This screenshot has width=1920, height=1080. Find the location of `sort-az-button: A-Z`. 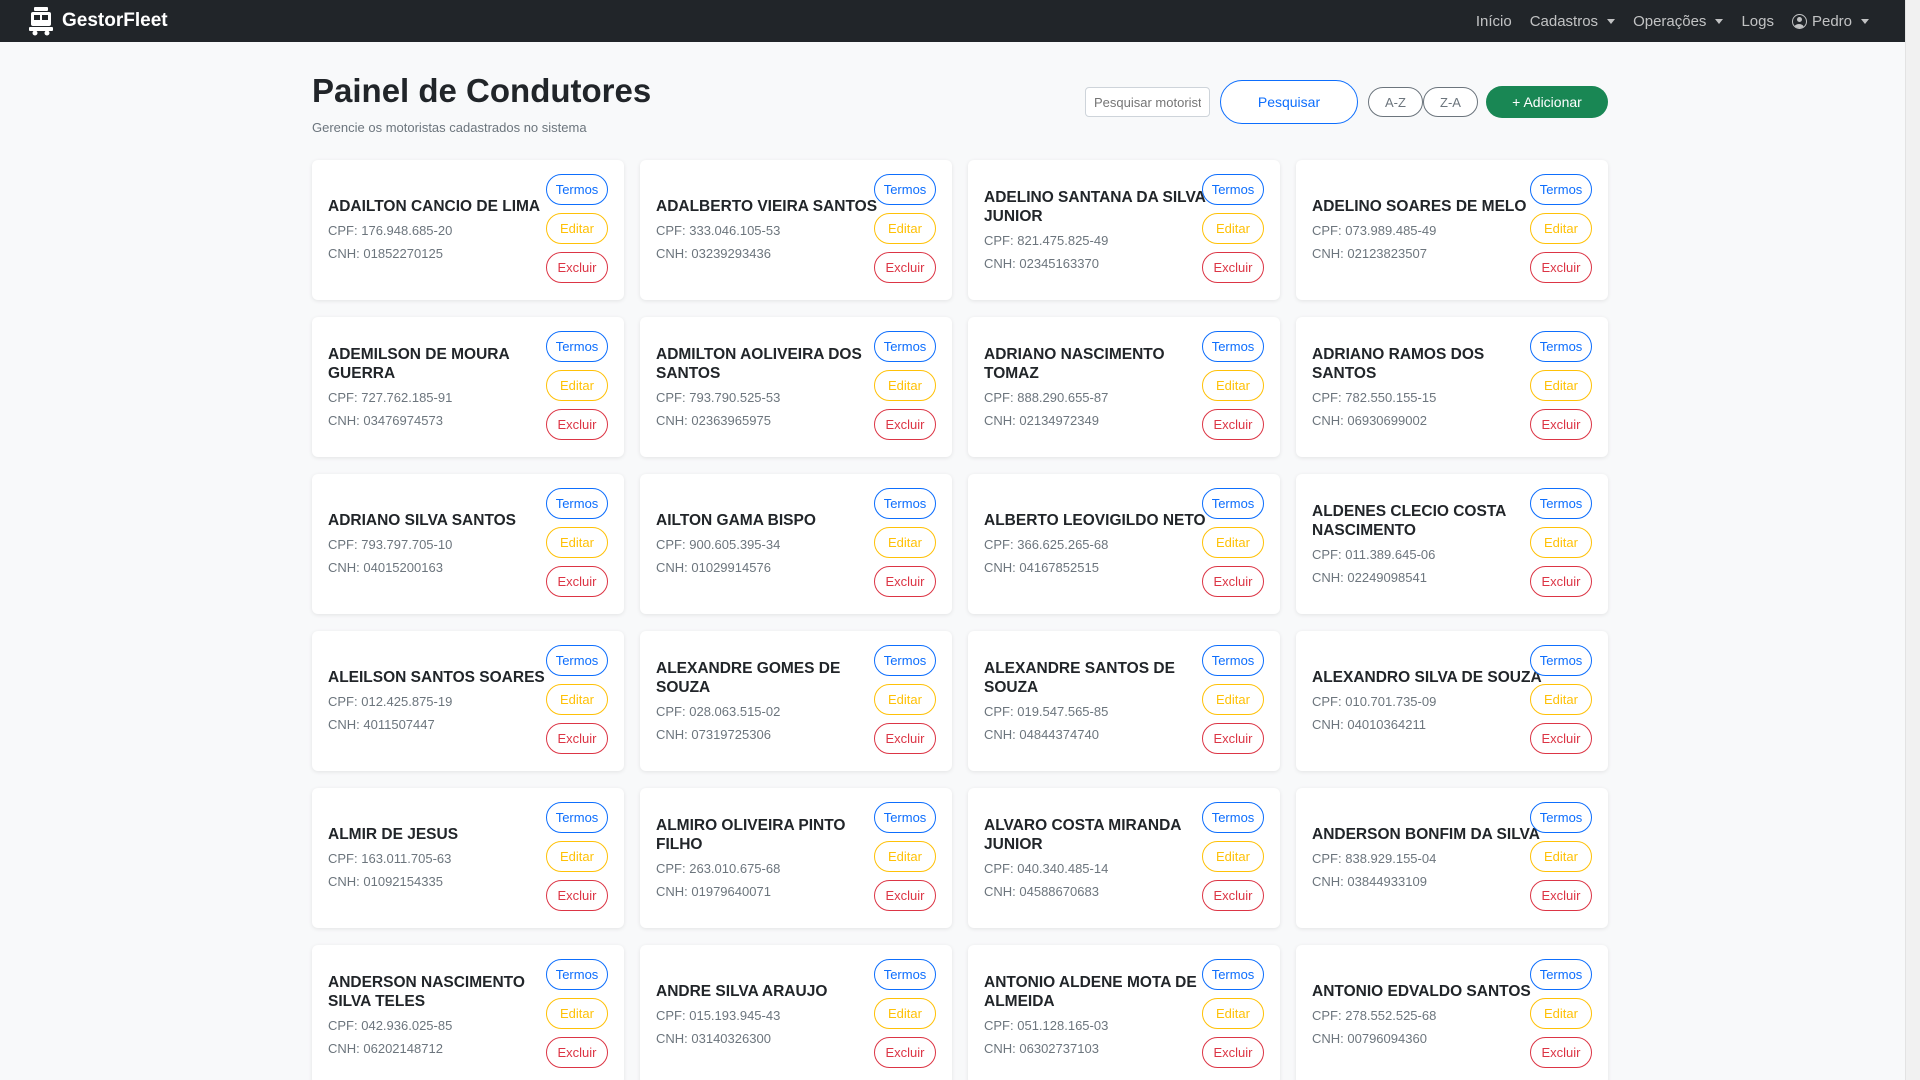

sort-az-button: A-Z is located at coordinates (1395, 102).